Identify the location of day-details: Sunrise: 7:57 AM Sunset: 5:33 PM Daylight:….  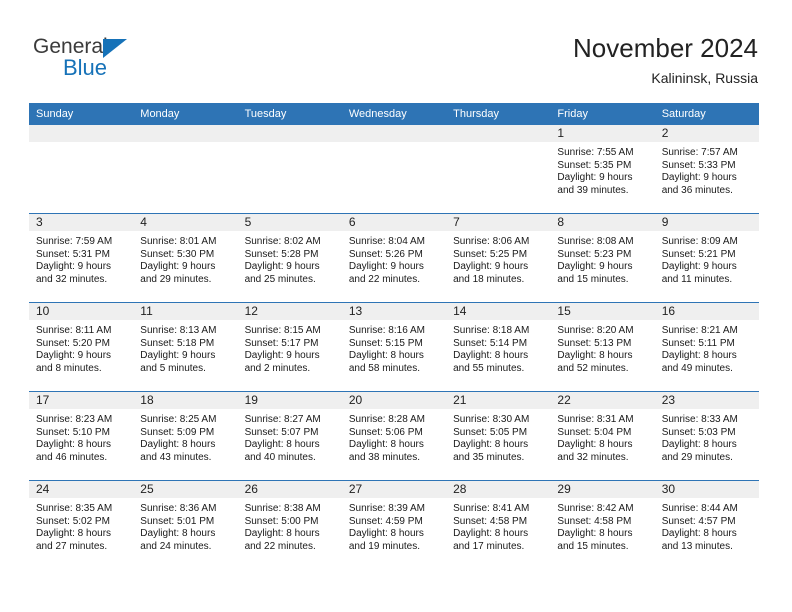
(707, 169).